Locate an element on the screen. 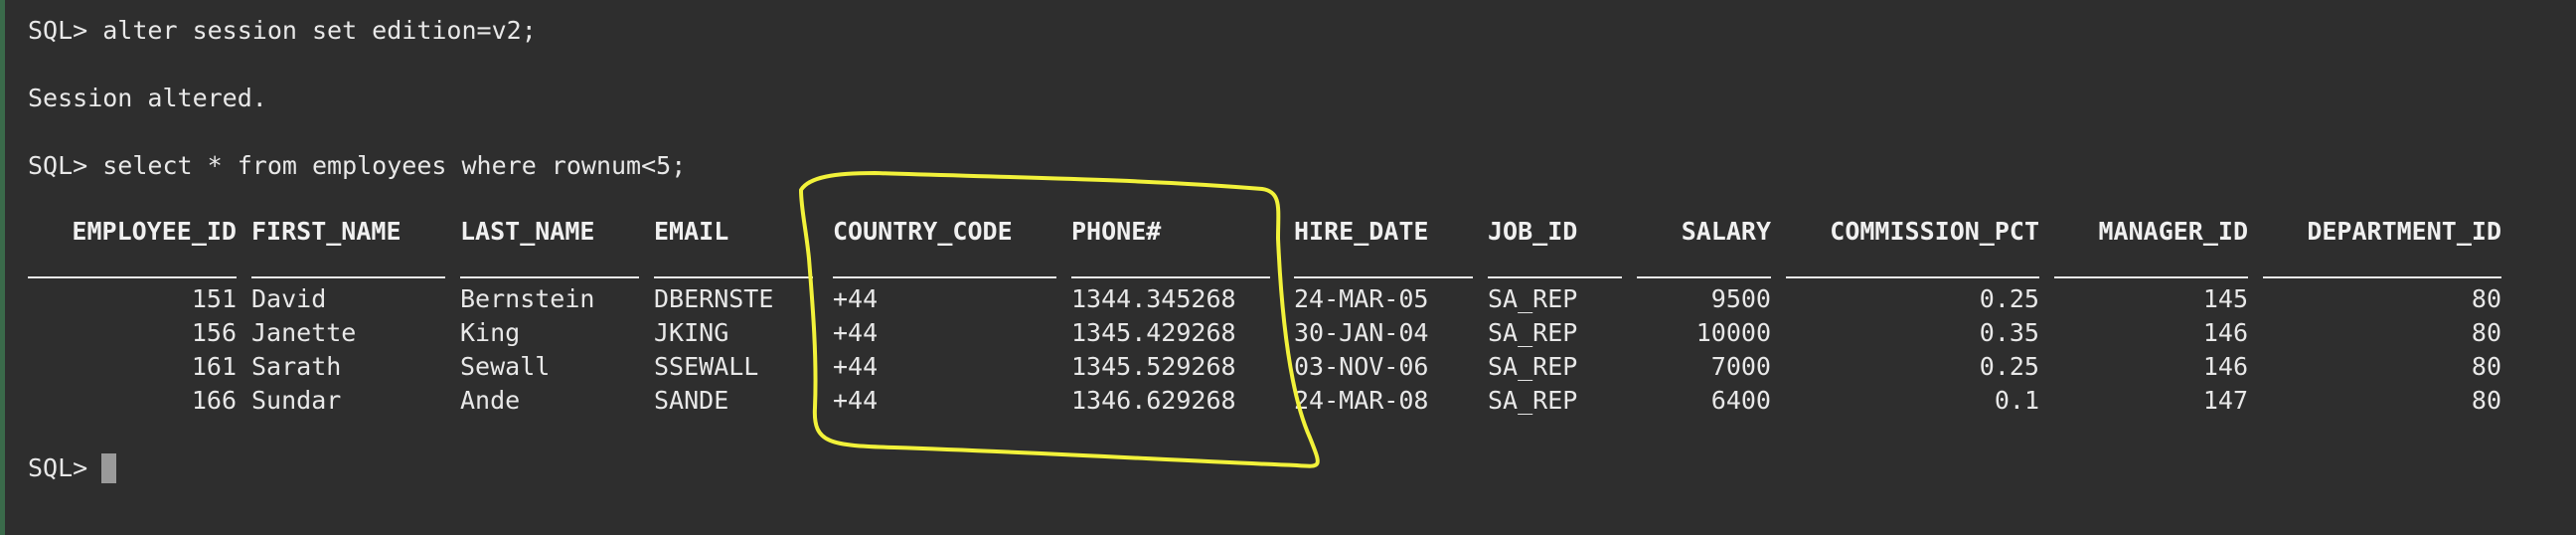  cell-salary: 7000 is located at coordinates (1740, 367).